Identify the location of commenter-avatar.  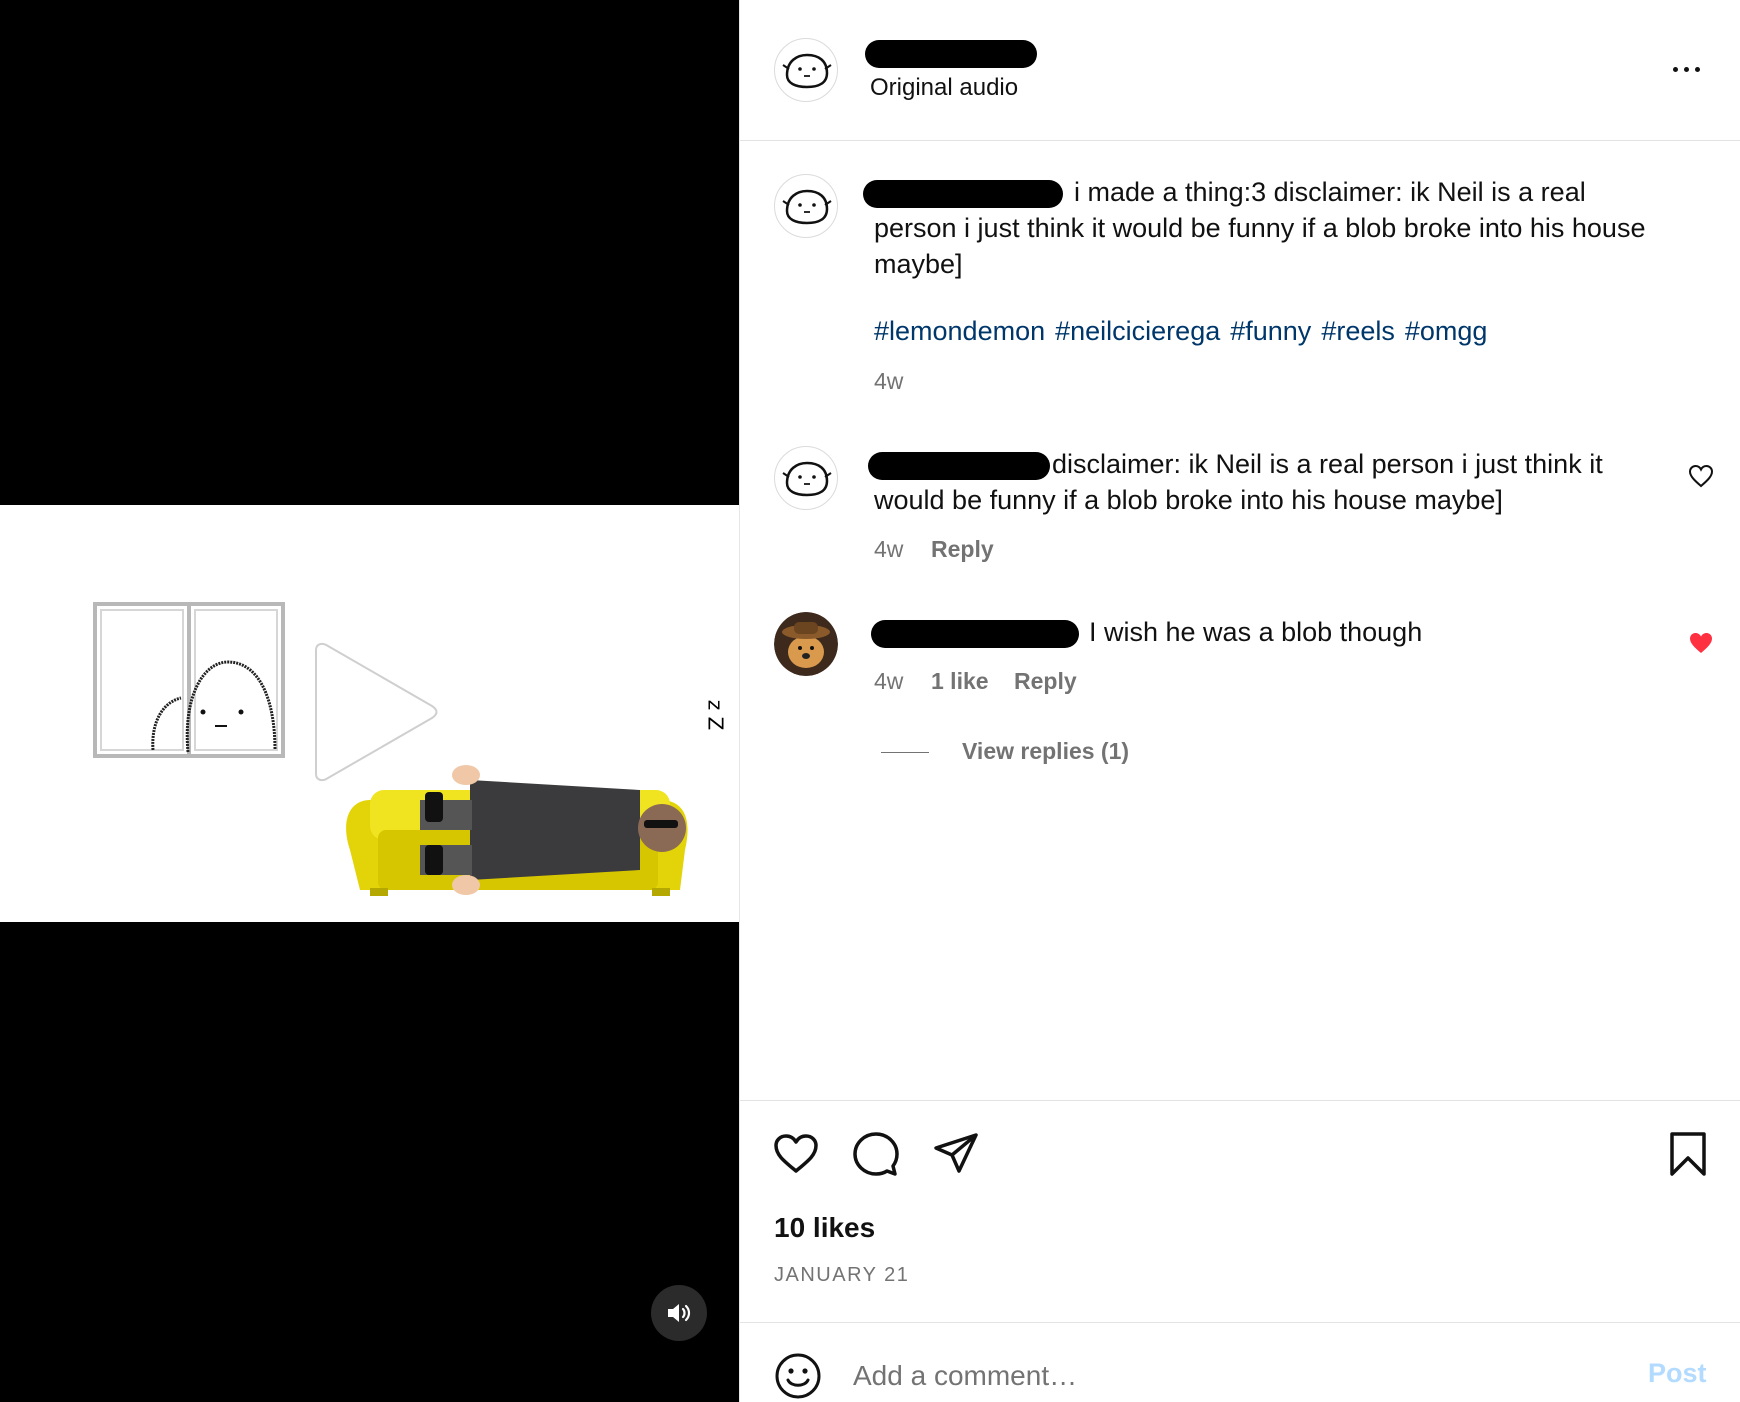
(806, 478).